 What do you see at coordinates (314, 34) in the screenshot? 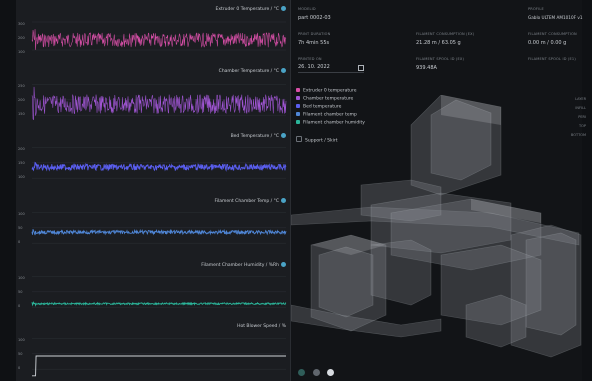
I see `duration-label: PRINT DURATION` at bounding box center [314, 34].